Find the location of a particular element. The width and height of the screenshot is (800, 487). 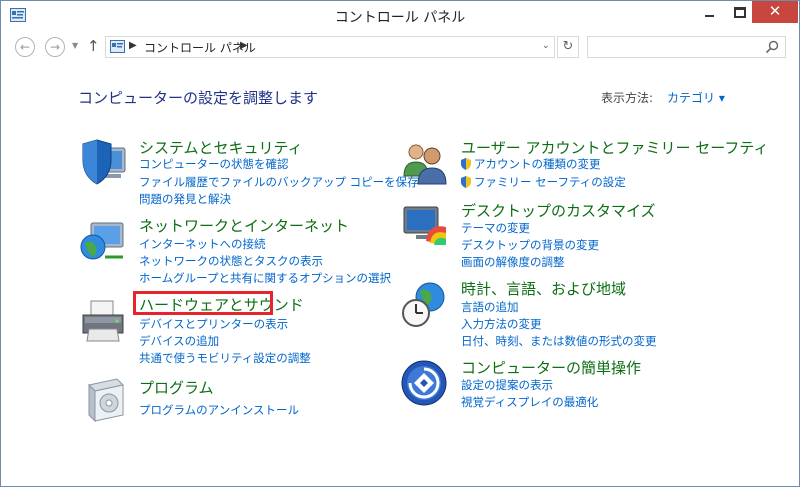

up-button: ↑ is located at coordinates (93, 46).